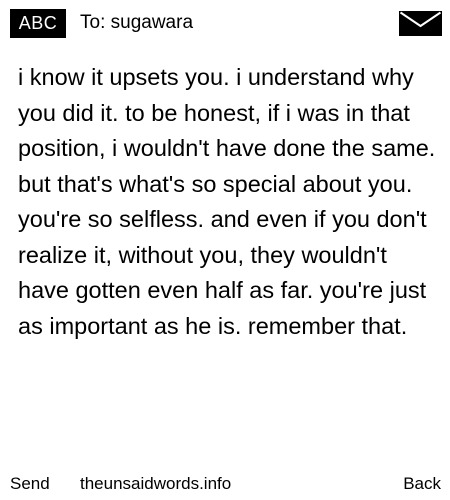 The image size is (450, 500). Describe the element at coordinates (420, 23) in the screenshot. I see `envelope-icon` at that location.